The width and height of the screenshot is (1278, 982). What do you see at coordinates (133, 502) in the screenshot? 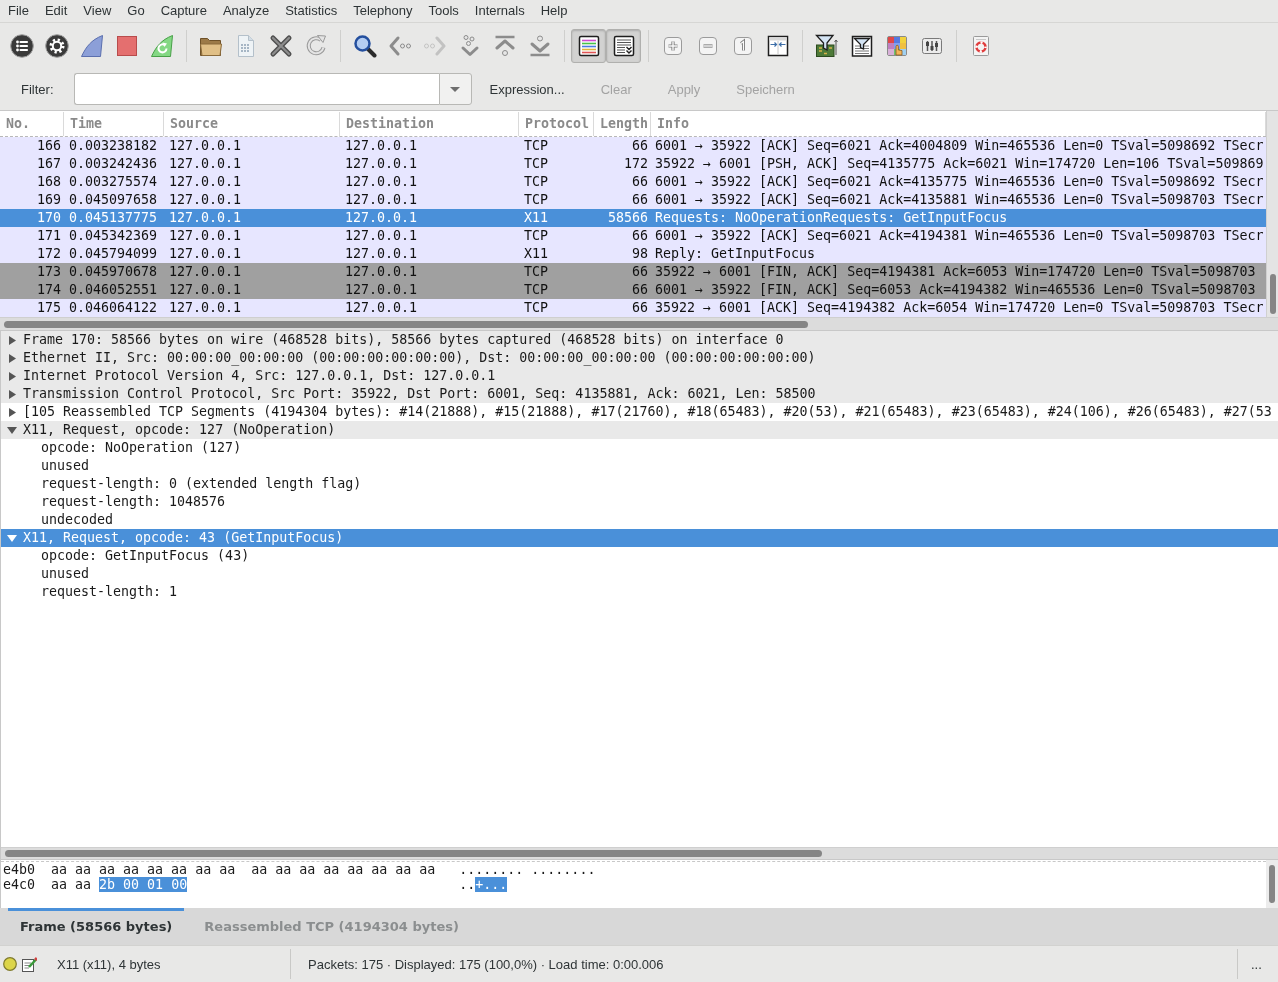
I see `tree-item: request-length: 1048576` at bounding box center [133, 502].